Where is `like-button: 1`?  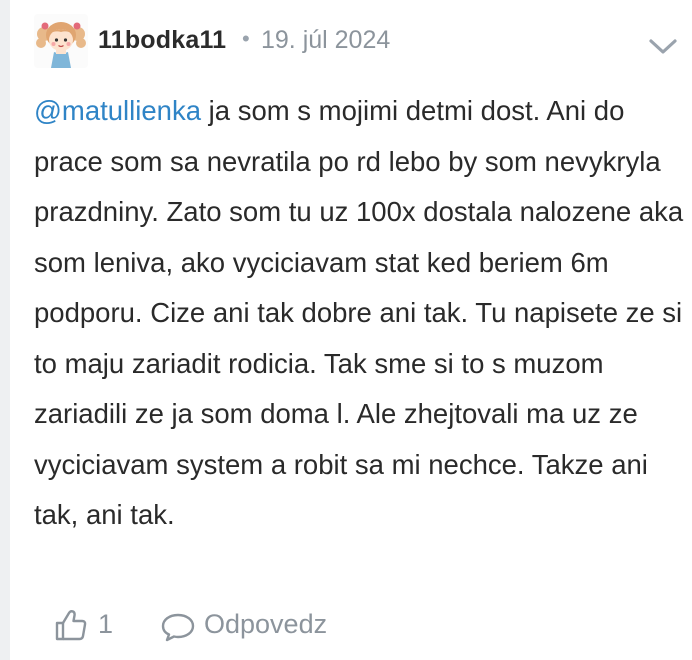 like-button: 1 is located at coordinates (88, 627).